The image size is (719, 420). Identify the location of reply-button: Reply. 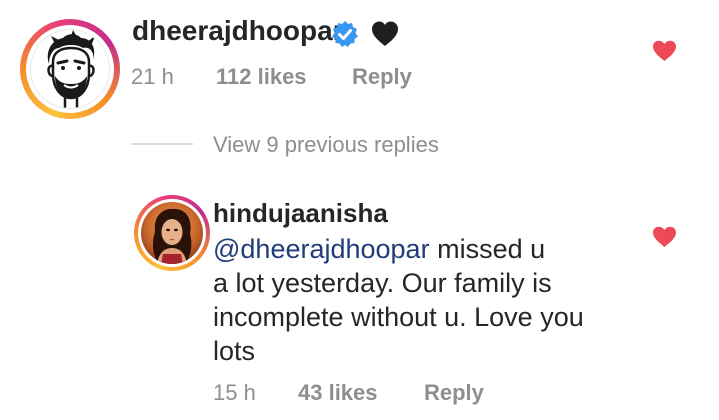
(382, 77).